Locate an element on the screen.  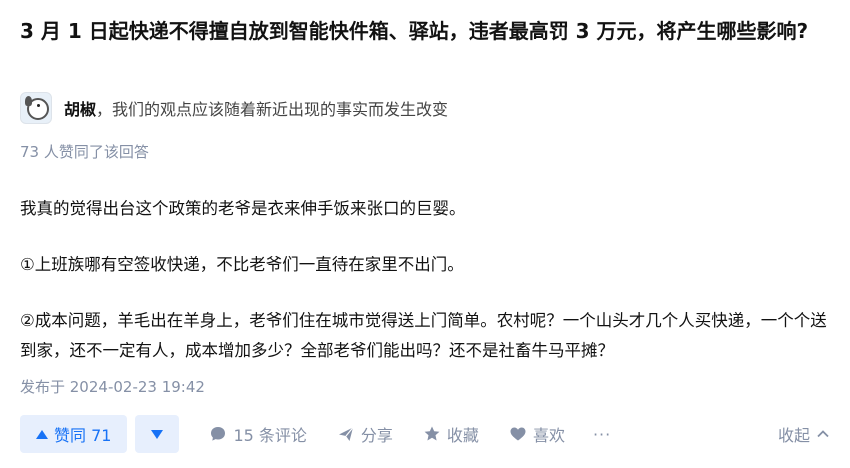
share-label: 分享 is located at coordinates (376, 435).